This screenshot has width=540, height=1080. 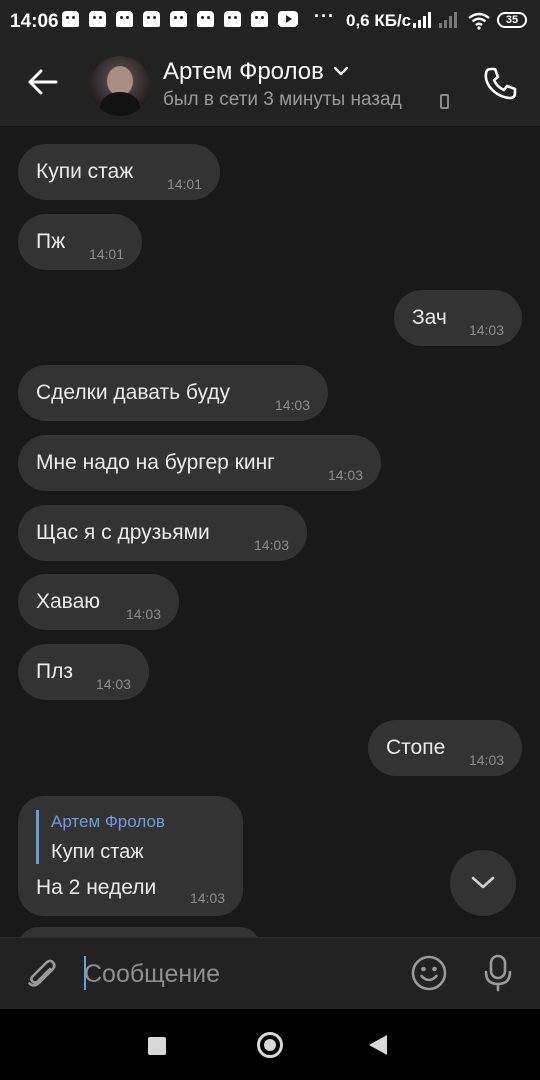 I want to click on system-back-button, so click(x=378, y=1045).